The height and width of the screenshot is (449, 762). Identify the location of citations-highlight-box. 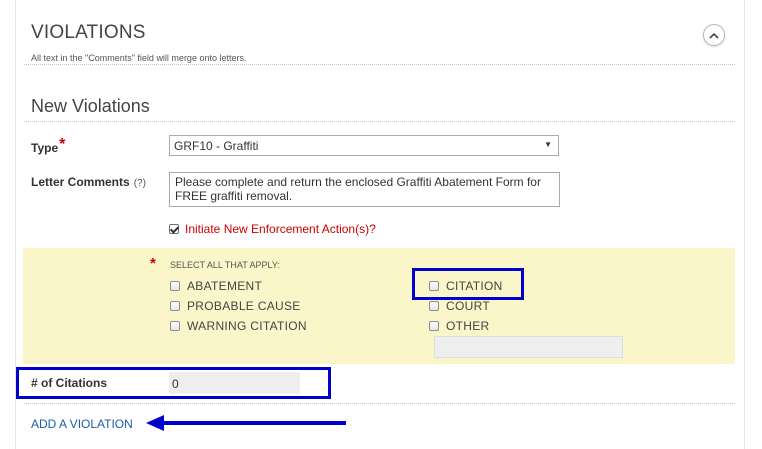
(173, 383).